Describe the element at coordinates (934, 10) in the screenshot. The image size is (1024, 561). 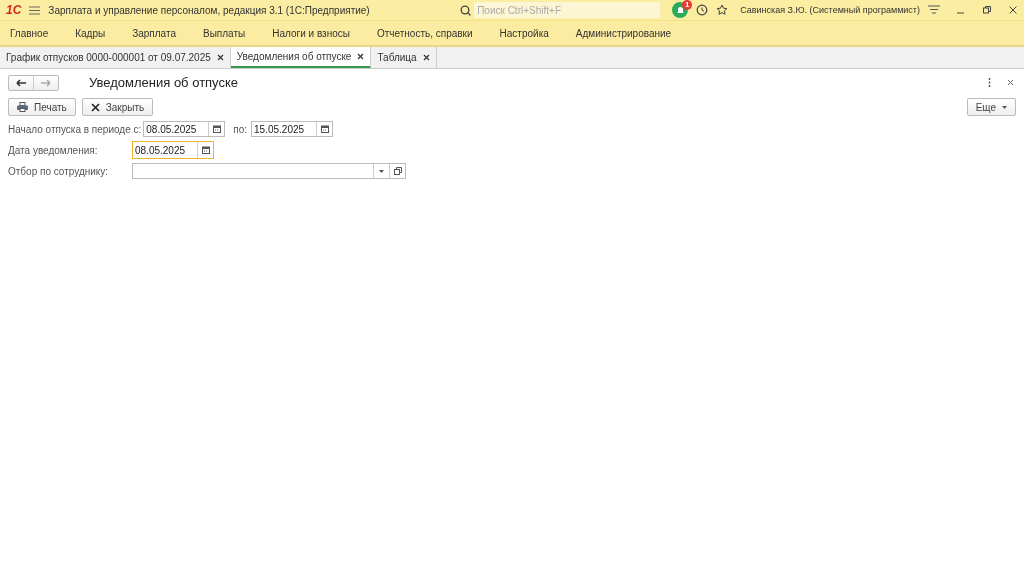
I see `settings-menu-icon` at that location.